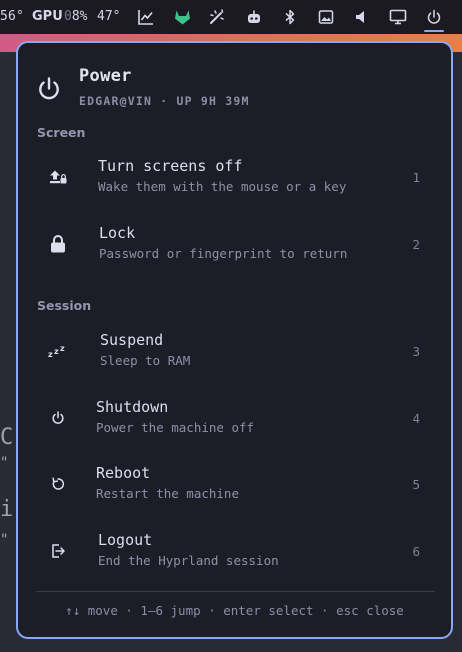 Image resolution: width=462 pixels, height=652 pixels. I want to click on panel-subtitle: EDGAR@VIN · UP 9H 39M, so click(164, 101).